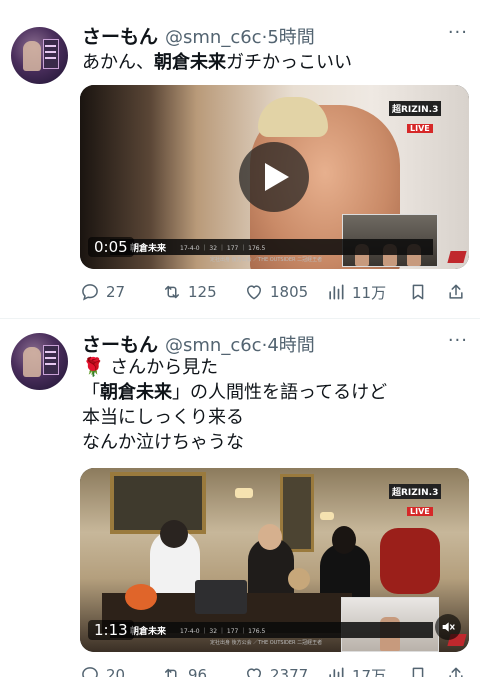 The width and height of the screenshot is (480, 677). What do you see at coordinates (111, 630) in the screenshot?
I see `video-duration: 1:13` at bounding box center [111, 630].